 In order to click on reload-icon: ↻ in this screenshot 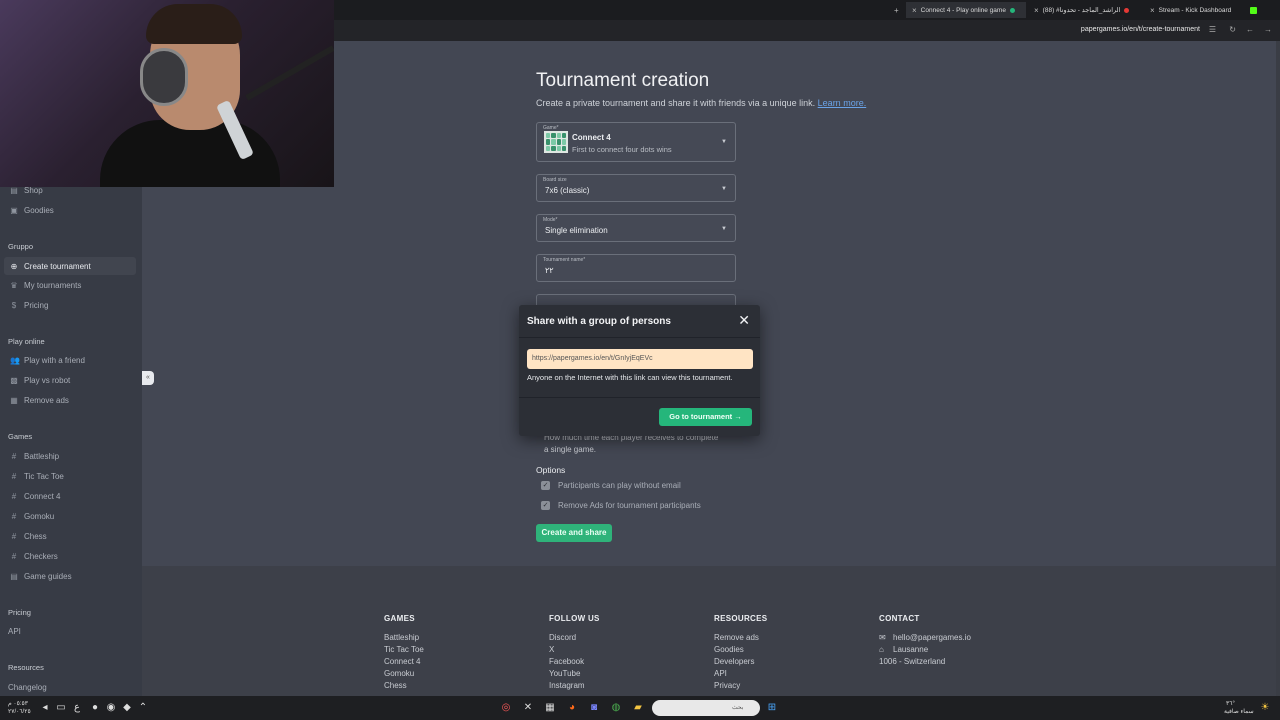, I will do `click(1232, 29)`.